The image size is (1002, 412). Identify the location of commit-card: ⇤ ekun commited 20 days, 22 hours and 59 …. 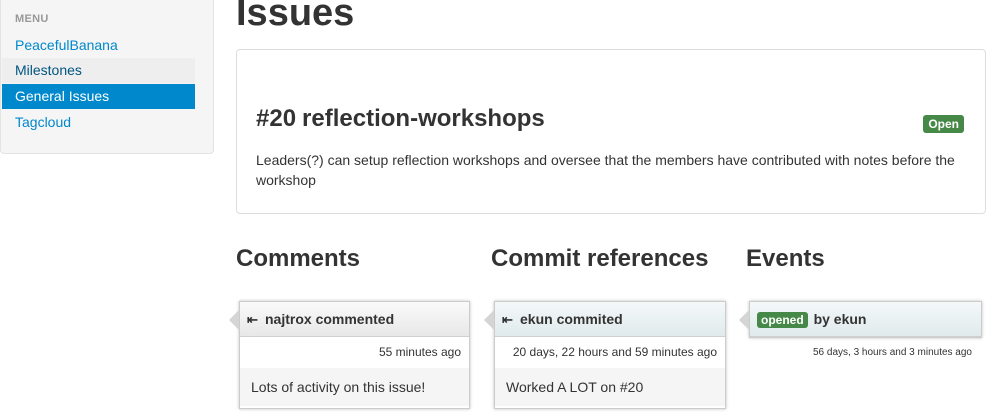
(605, 355).